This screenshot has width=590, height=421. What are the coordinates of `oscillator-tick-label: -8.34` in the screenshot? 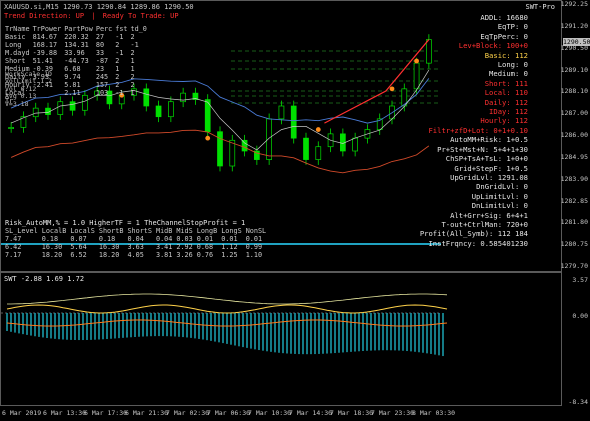 It's located at (578, 402).